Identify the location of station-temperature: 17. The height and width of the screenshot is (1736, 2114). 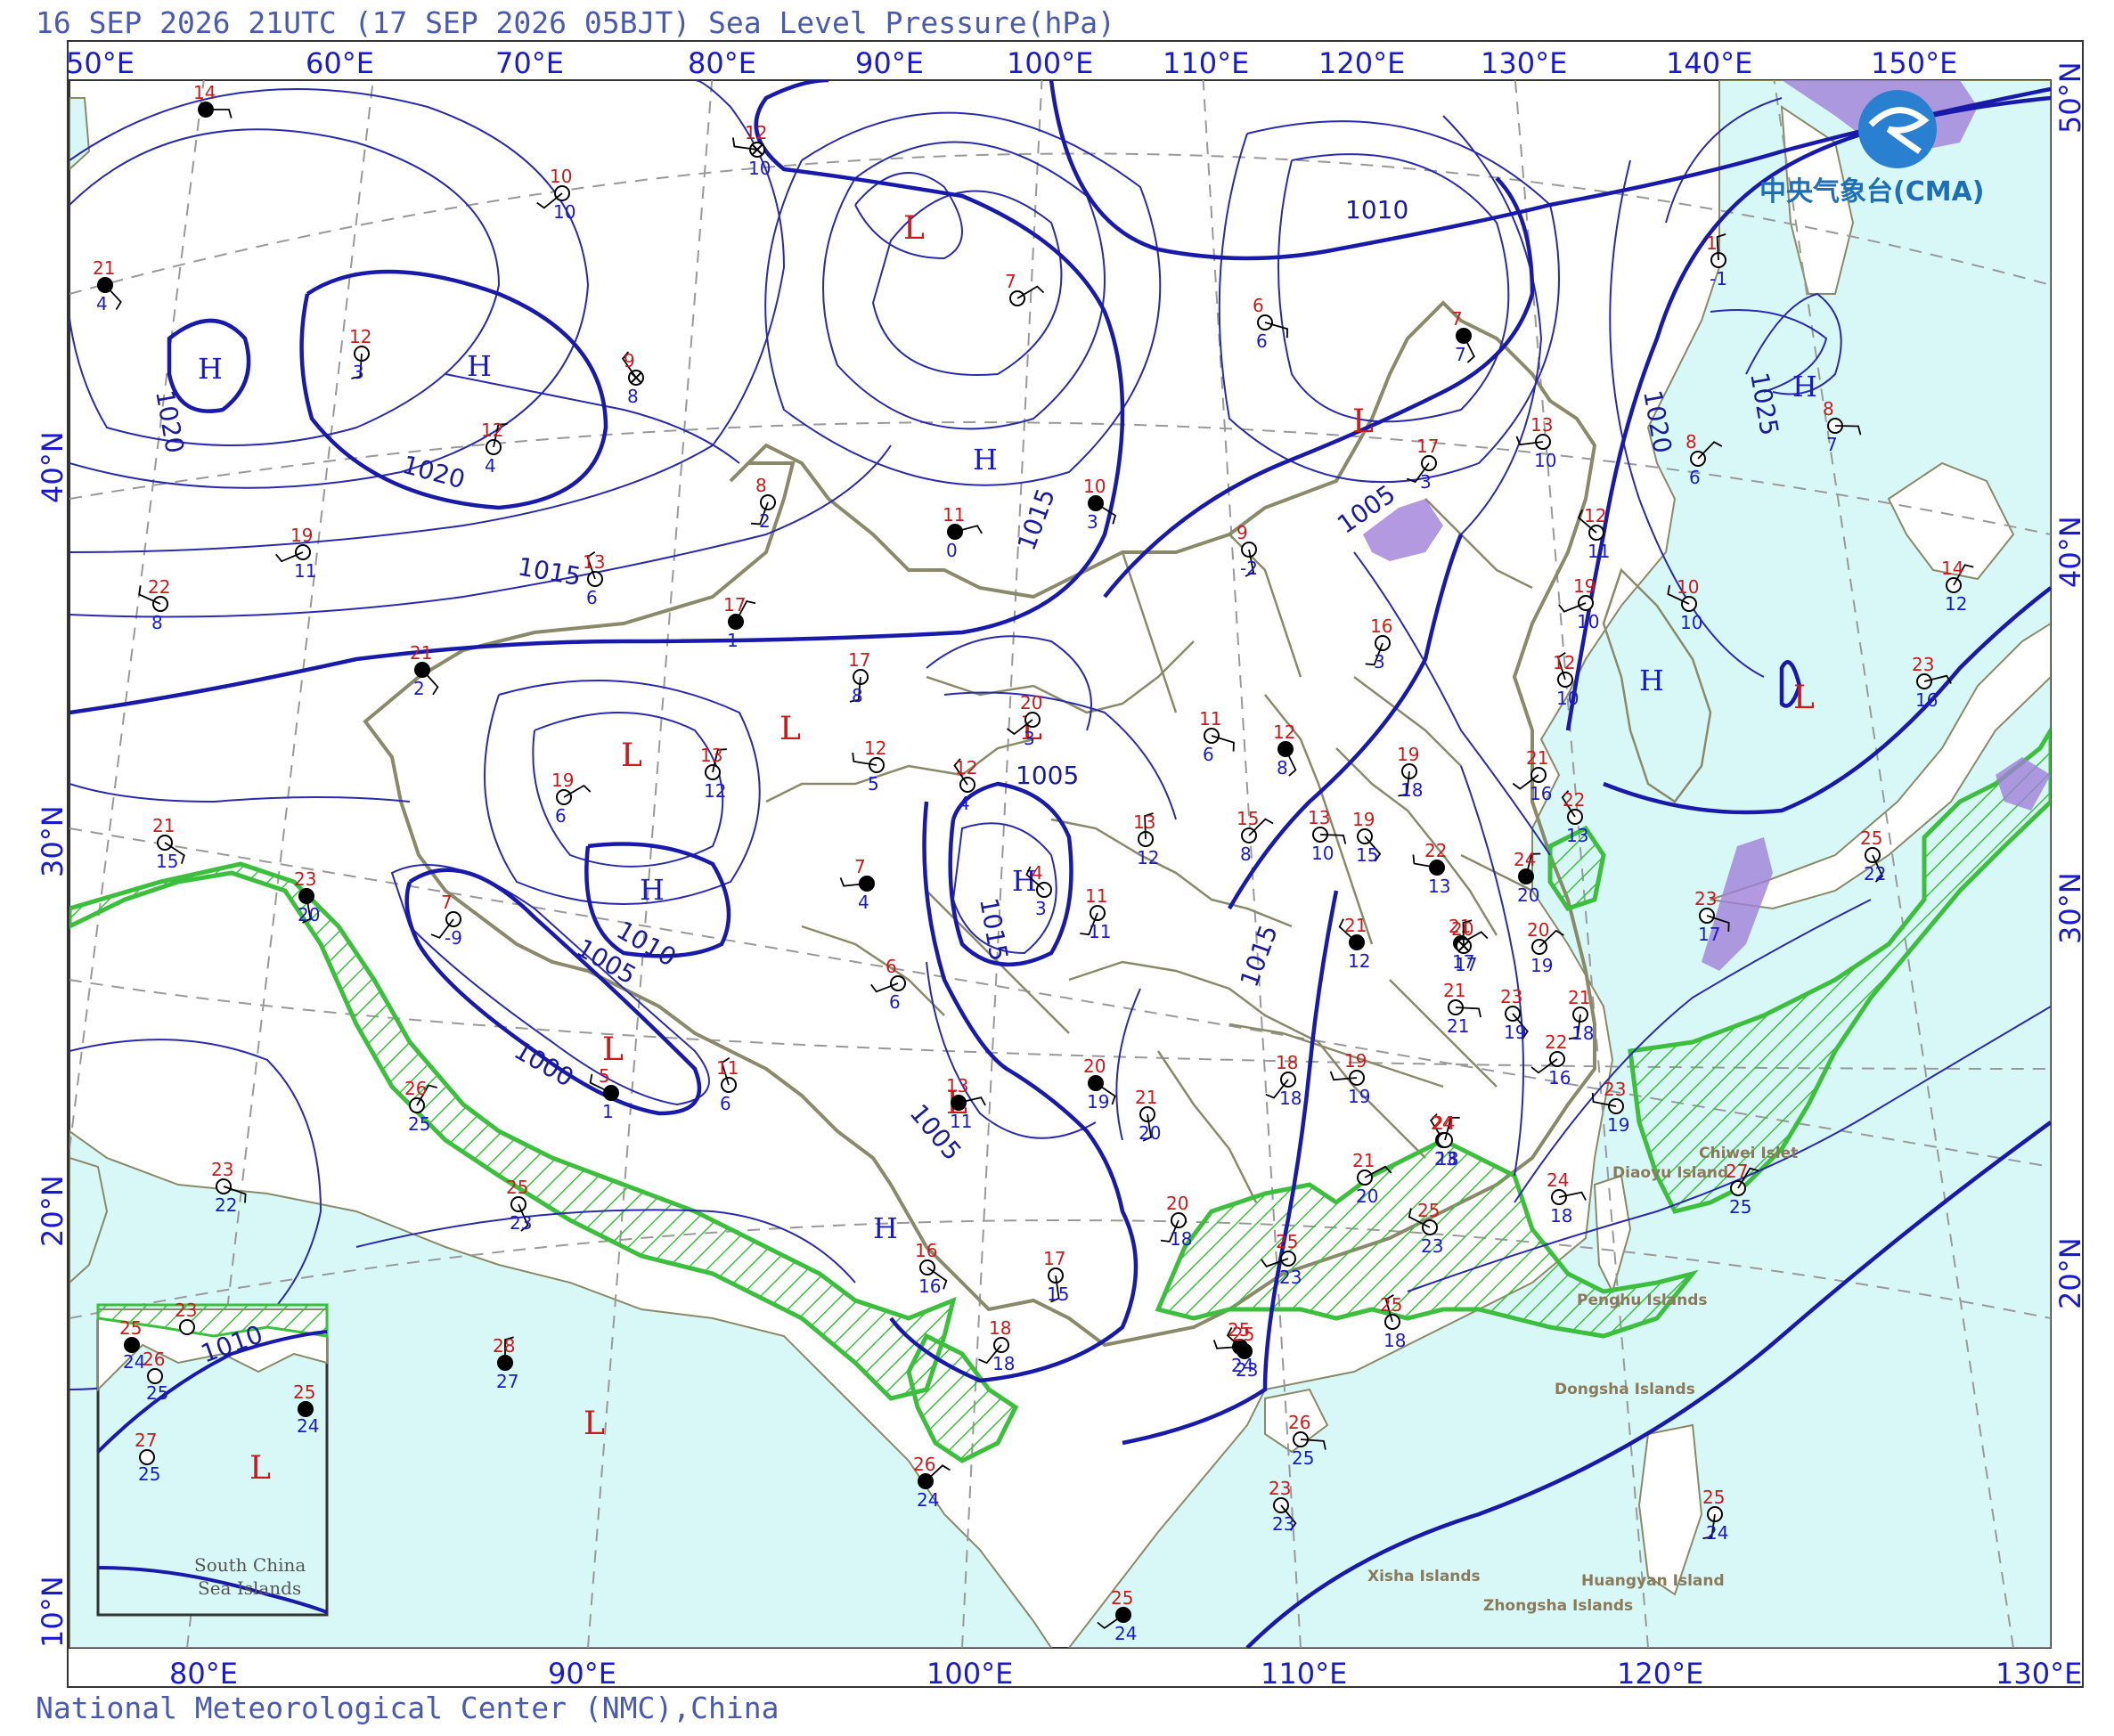
(1054, 1259).